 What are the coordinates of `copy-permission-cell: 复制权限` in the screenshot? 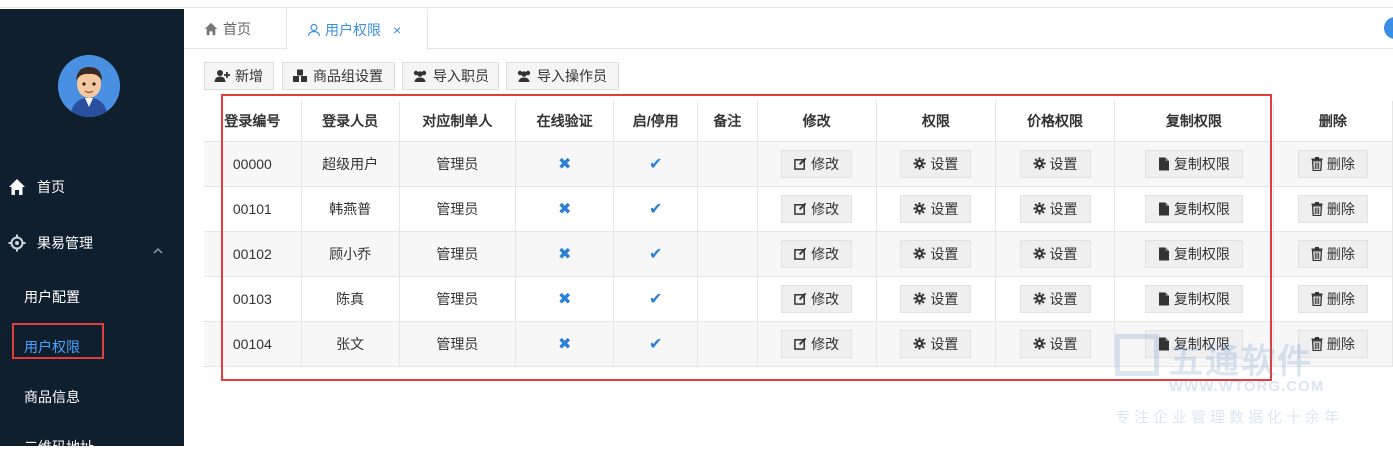 It's located at (1194, 164).